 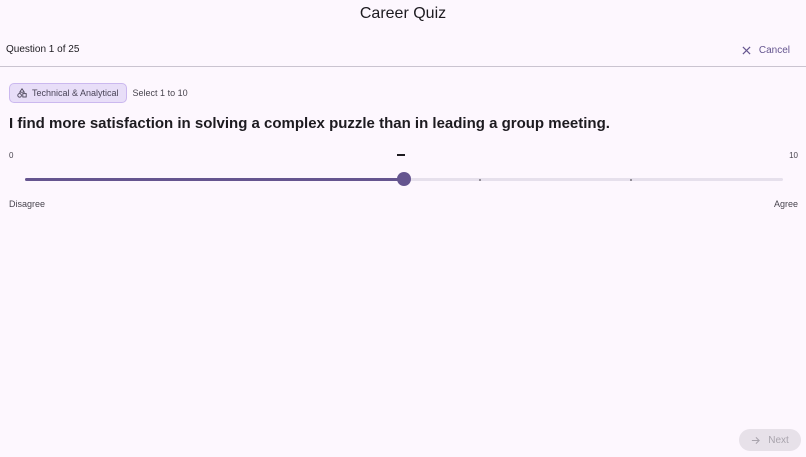 I want to click on progress-bar-row: Question 1 of 25 Cancel, so click(x=403, y=52).